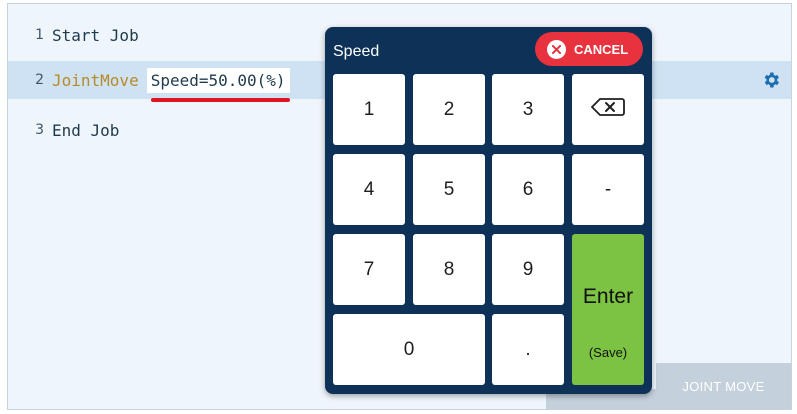 This screenshot has height=414, width=797. I want to click on keypad-title: Speed, so click(356, 51).